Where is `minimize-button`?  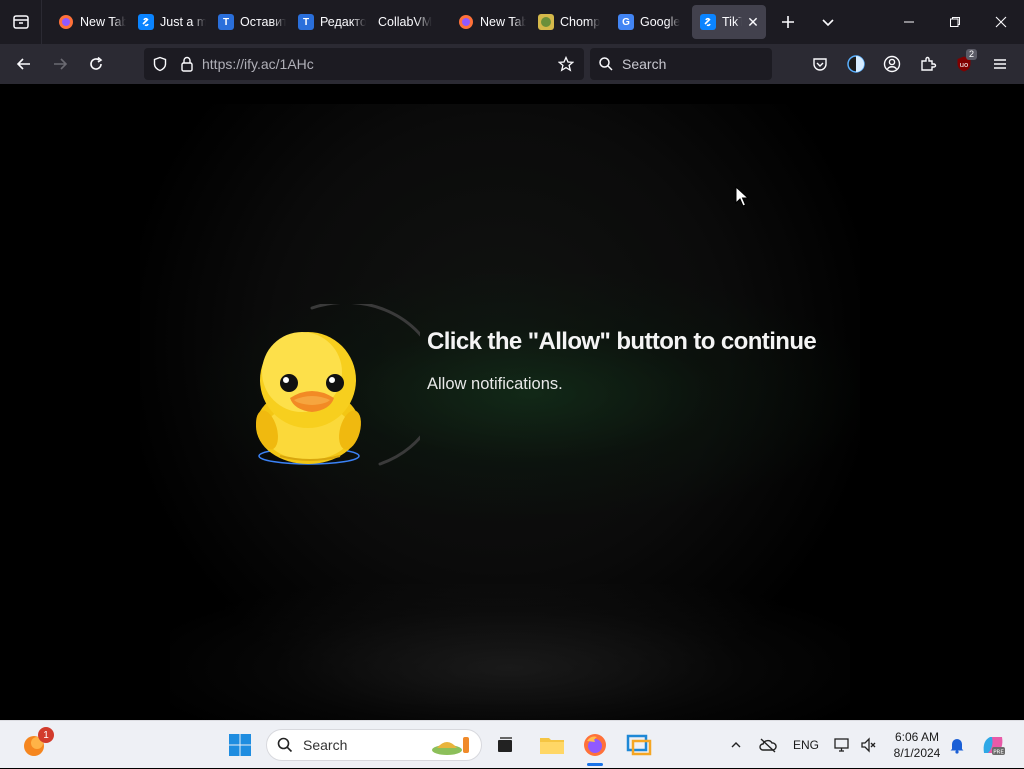 minimize-button is located at coordinates (909, 22).